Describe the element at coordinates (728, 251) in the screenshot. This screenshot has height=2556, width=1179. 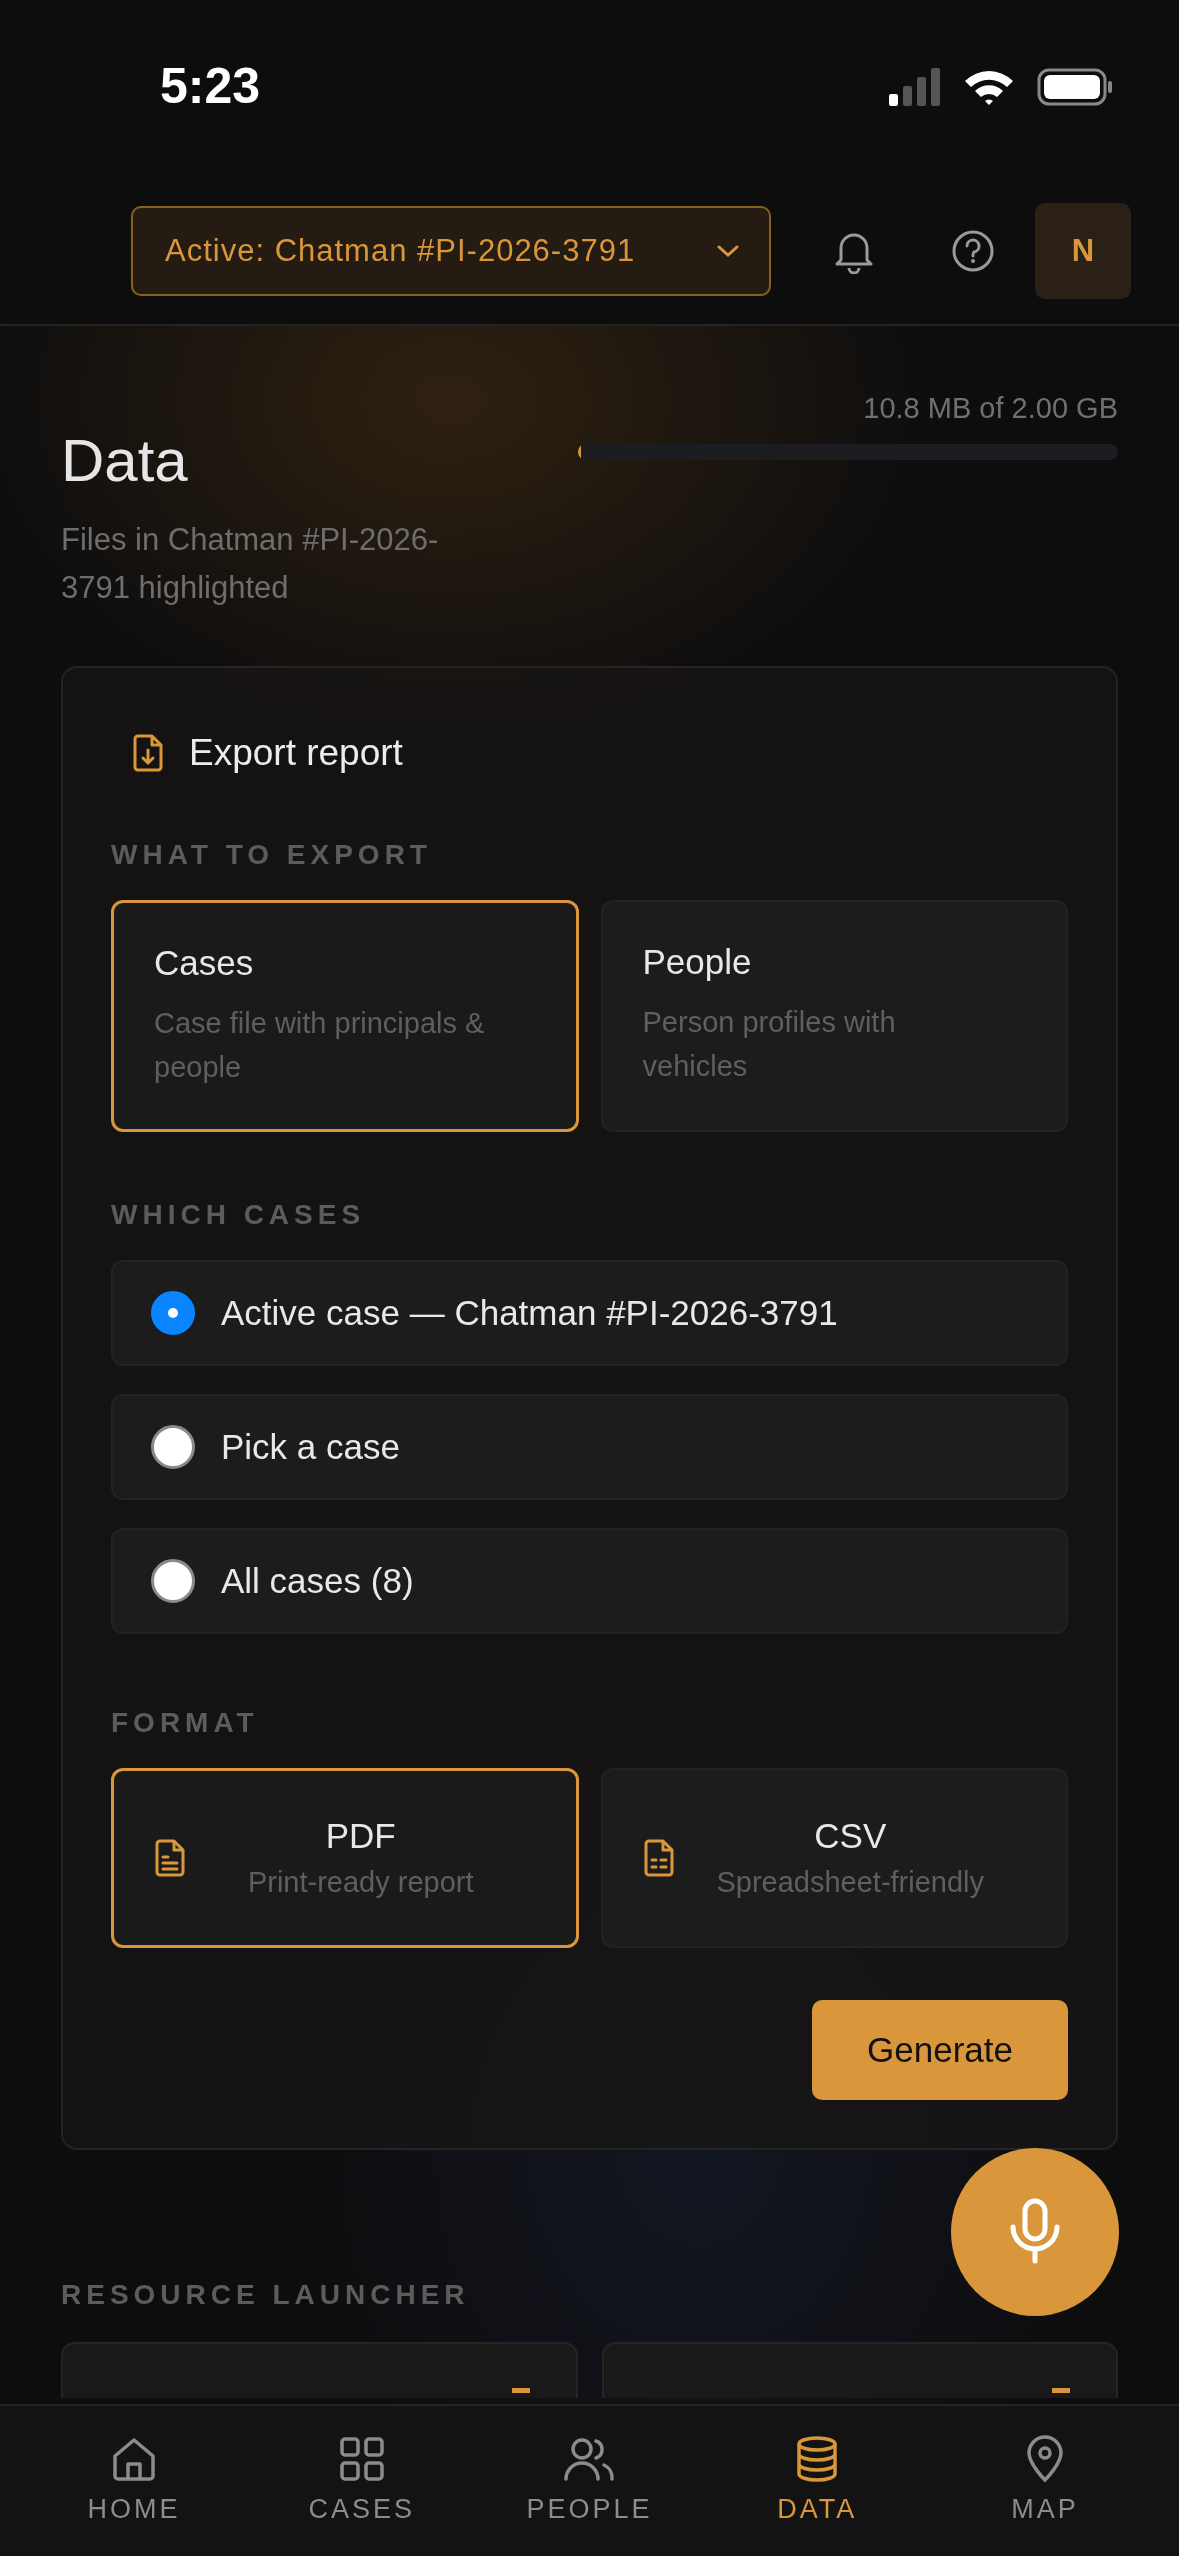
I see `chevron-down-icon` at that location.